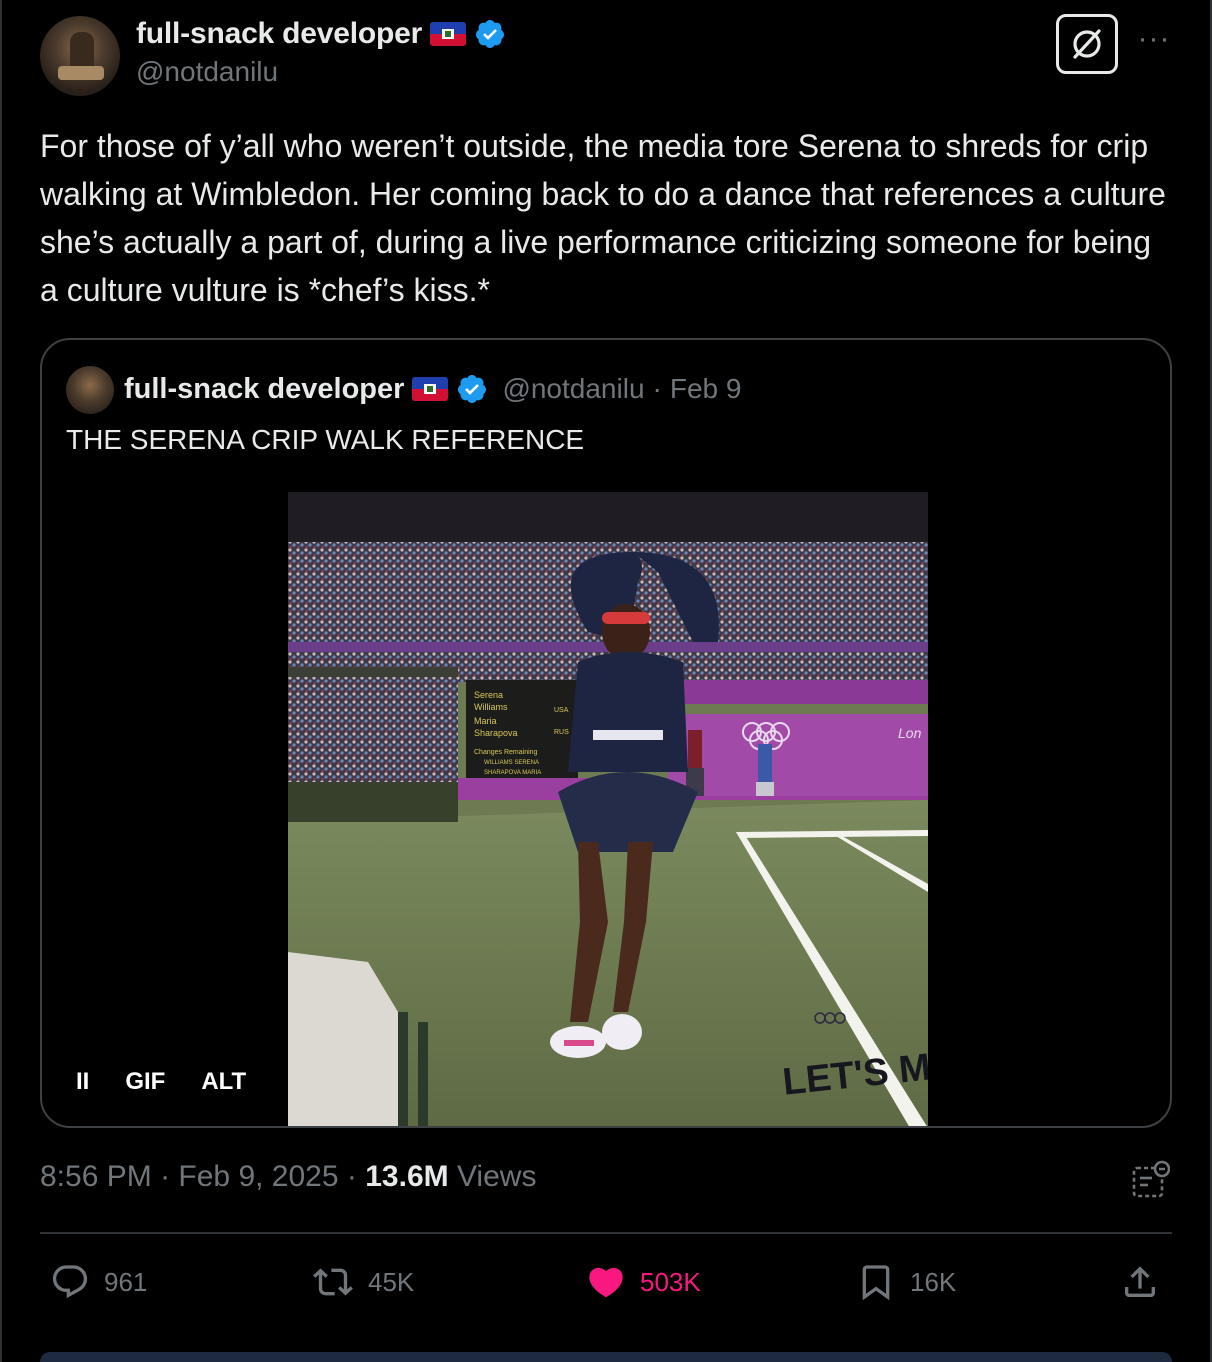  I want to click on pause-button: II, so click(82, 1082).